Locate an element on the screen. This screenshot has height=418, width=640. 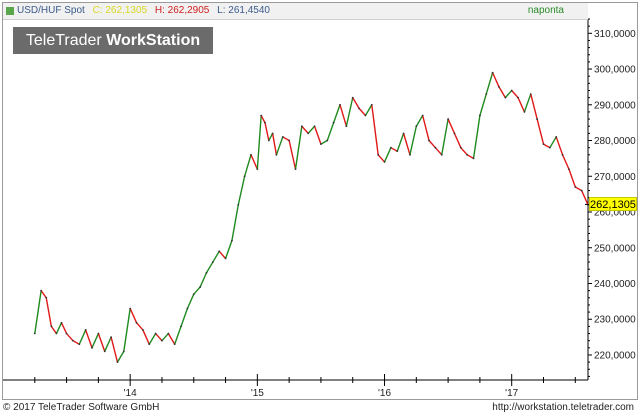
x-tick-label: '14 is located at coordinates (130, 393).